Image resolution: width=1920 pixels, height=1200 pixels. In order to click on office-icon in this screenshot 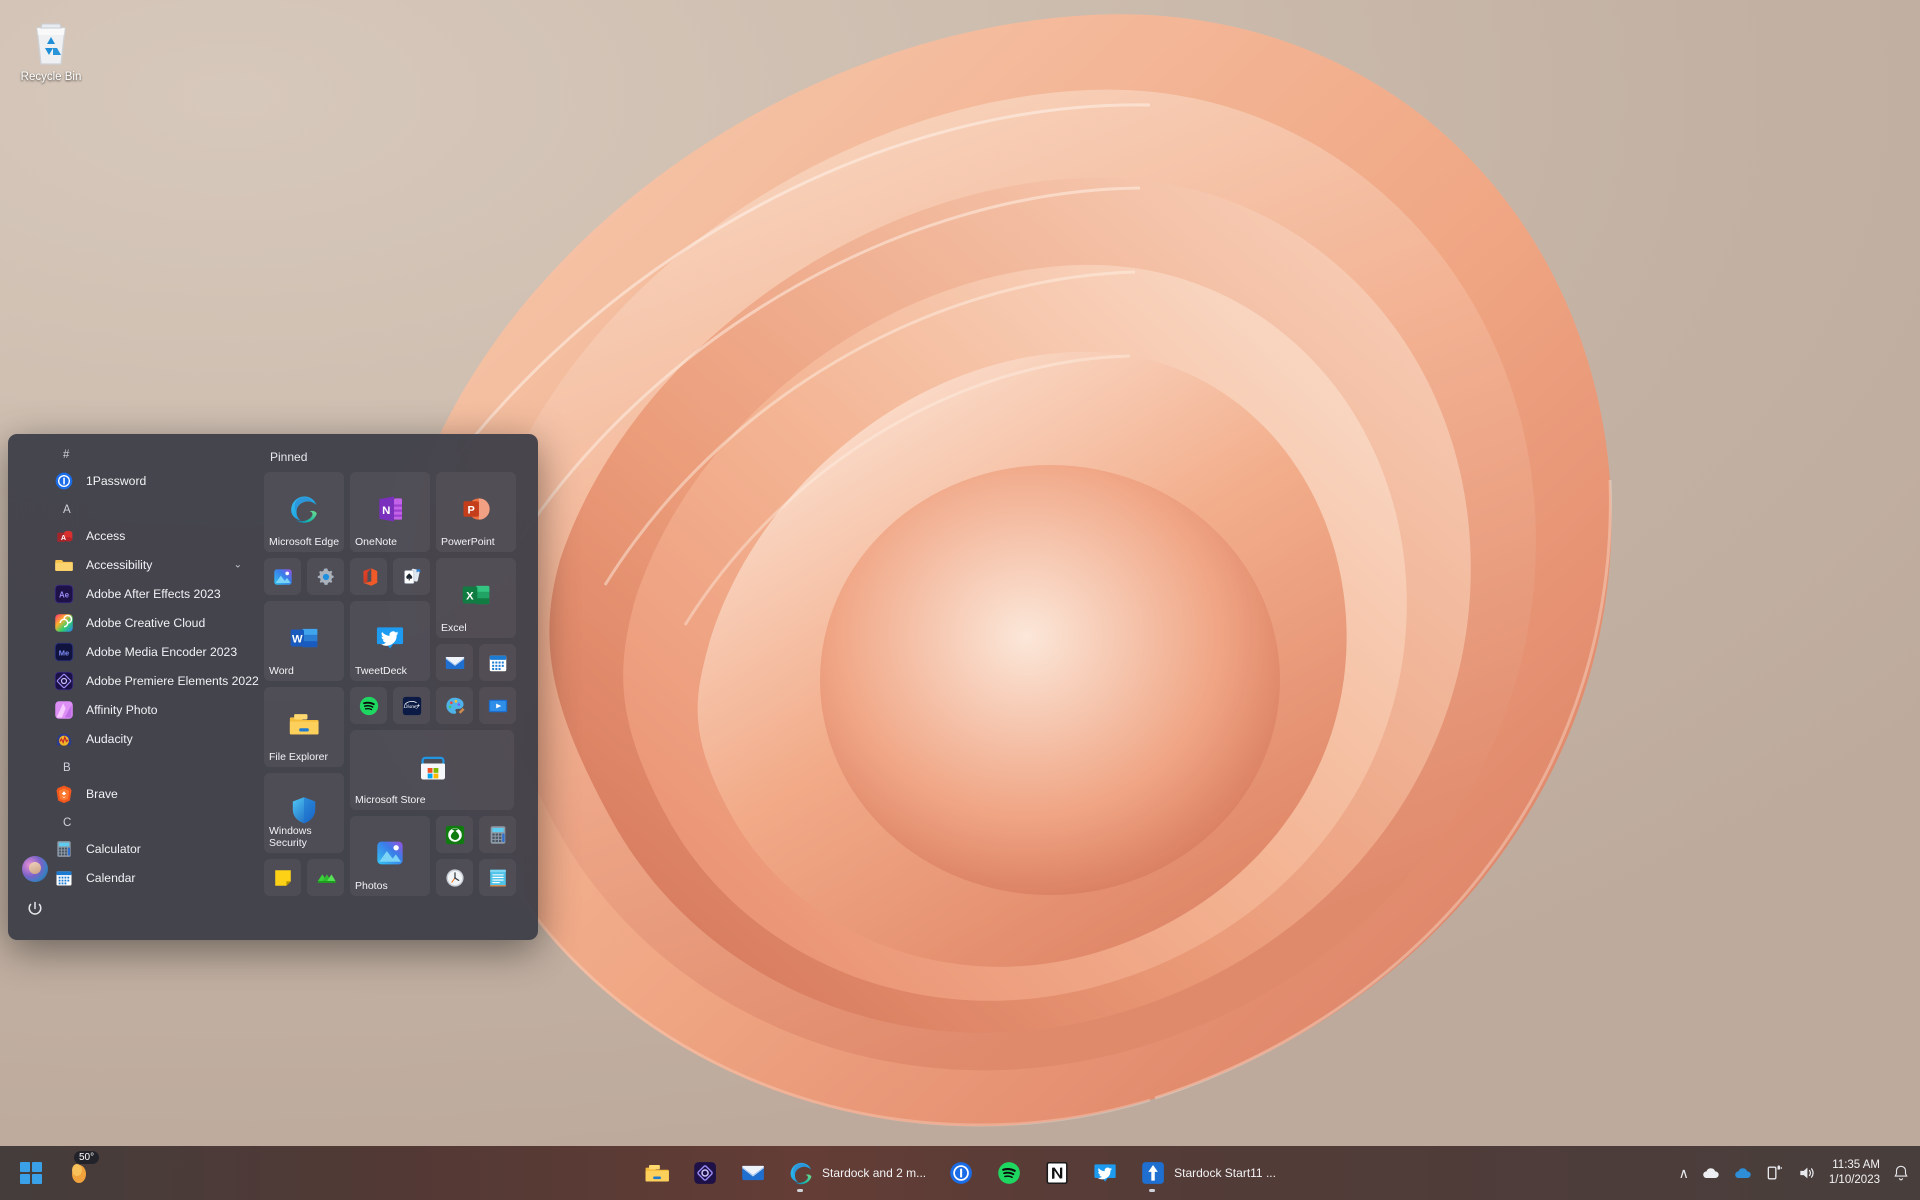, I will do `click(369, 577)`.